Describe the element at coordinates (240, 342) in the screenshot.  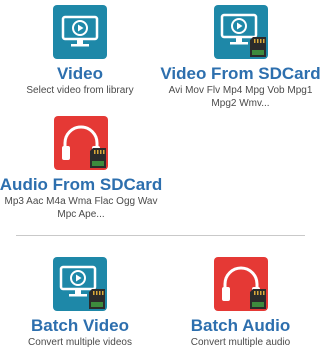
I see `batch-audio-subtitle: Convert multiple audio` at that location.